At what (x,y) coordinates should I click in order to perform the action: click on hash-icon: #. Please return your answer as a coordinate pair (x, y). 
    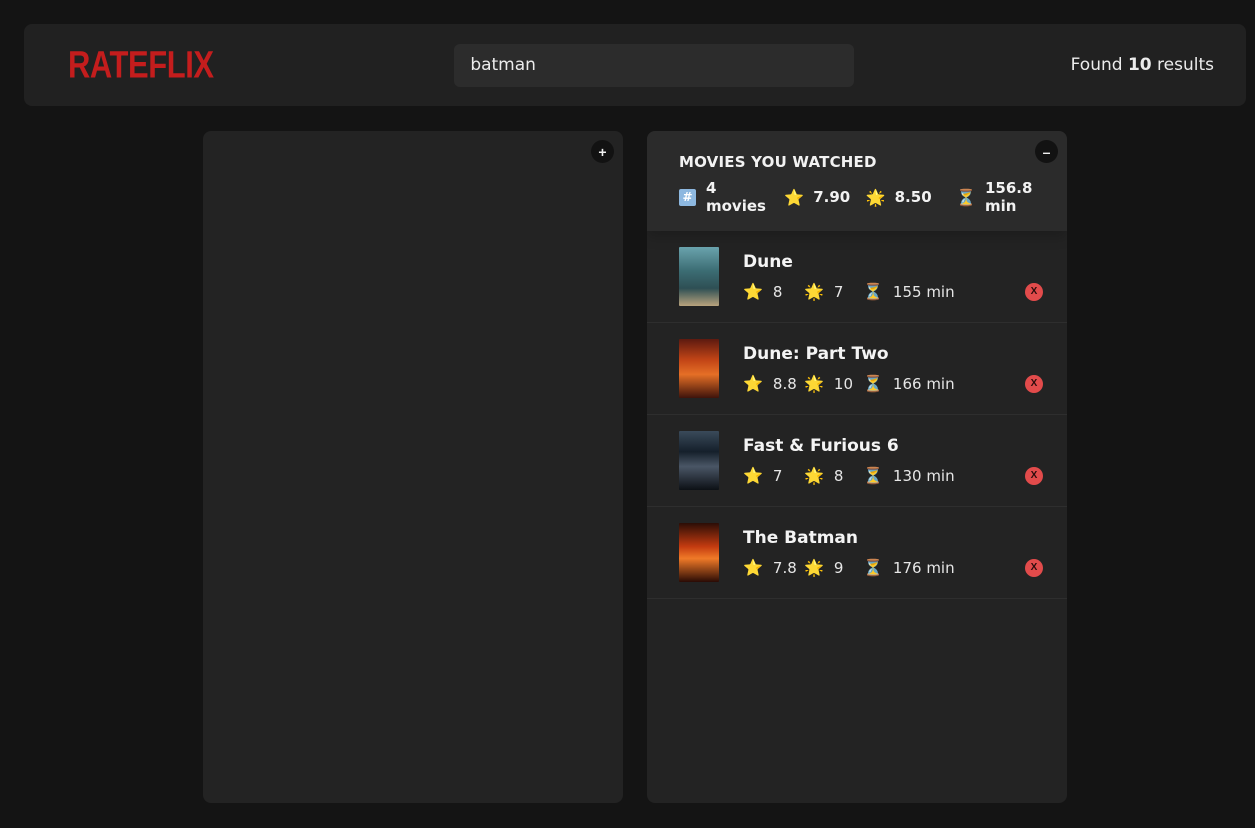
    Looking at the image, I should click on (687, 197).